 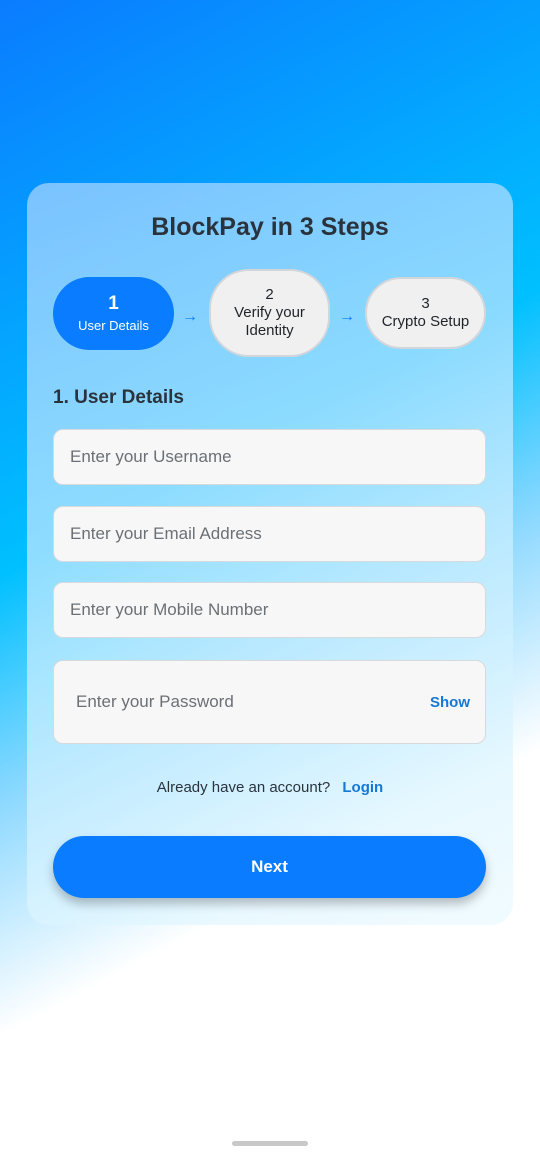 I want to click on login-prompt-row: Already have an account? Login, so click(x=270, y=787).